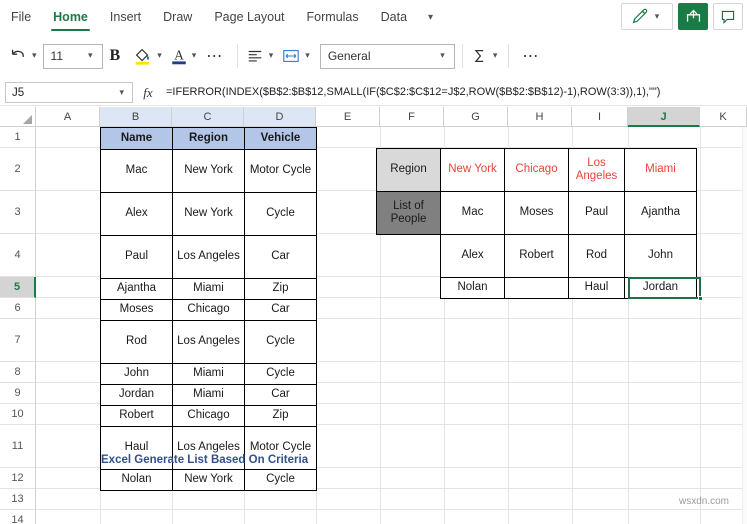 The height and width of the screenshot is (524, 747). Describe the element at coordinates (208, 117) in the screenshot. I see `column-header-c: C` at that location.